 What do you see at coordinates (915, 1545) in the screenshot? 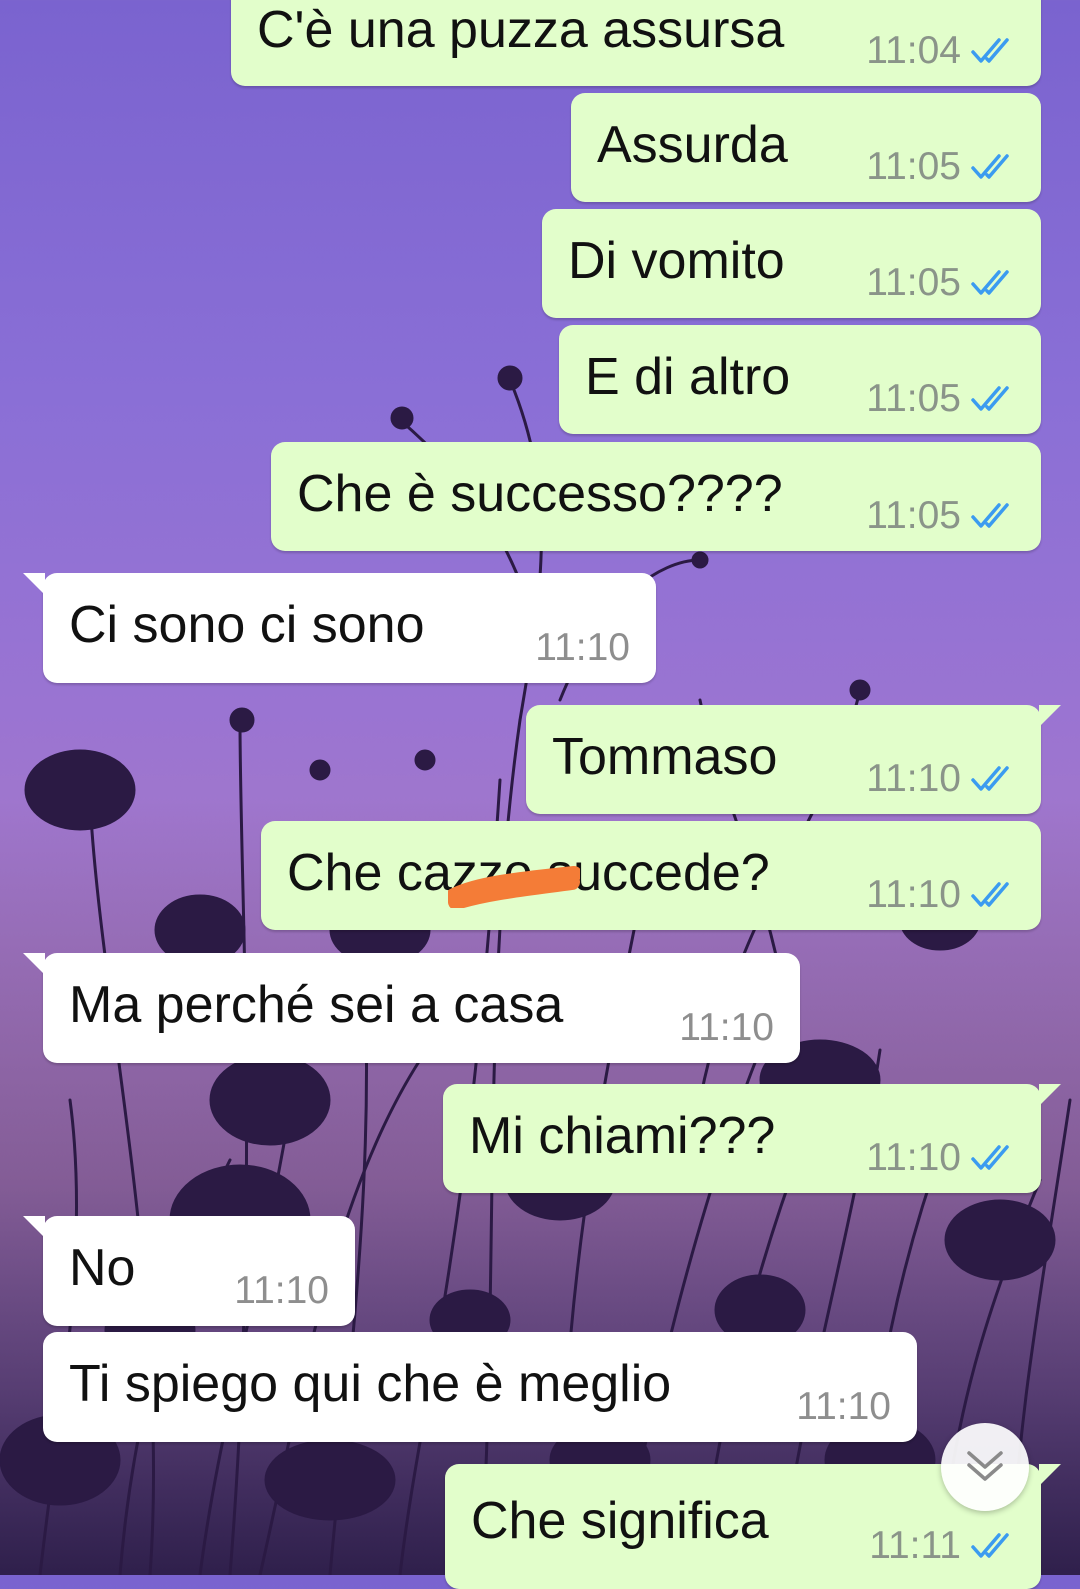
I see `message-time: 11:11` at bounding box center [915, 1545].